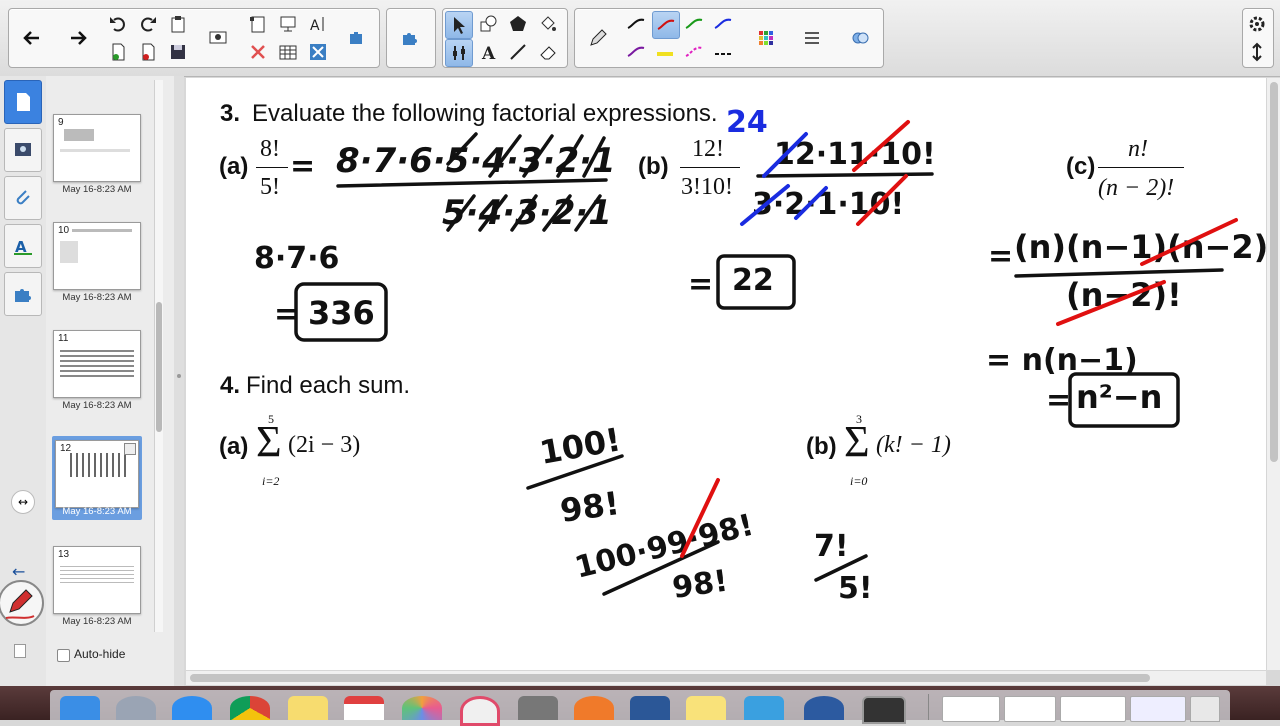 The image size is (1280, 726). I want to click on page-thumbnail: 13 May 16-8:23 AM, so click(97, 589).